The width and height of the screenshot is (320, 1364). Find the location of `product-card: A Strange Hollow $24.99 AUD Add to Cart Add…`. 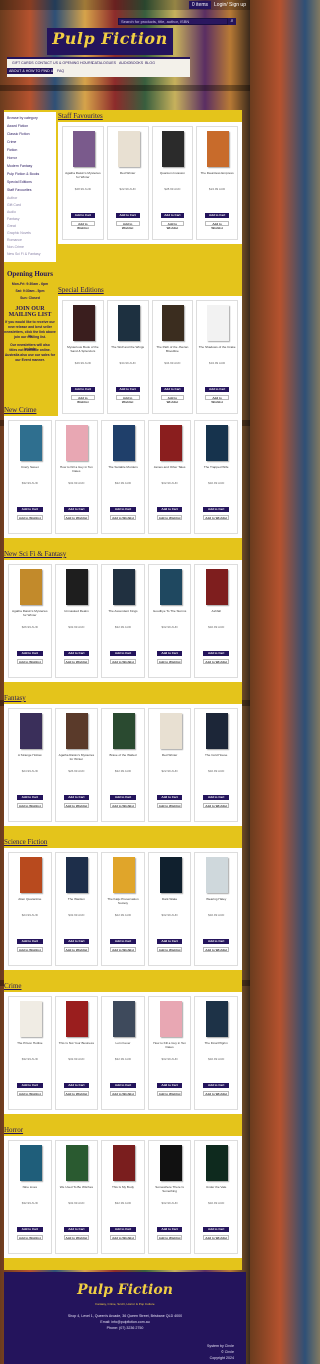

product-card: A Strange Hollow $24.99 AUD Add to Cart Add… is located at coordinates (30, 765).